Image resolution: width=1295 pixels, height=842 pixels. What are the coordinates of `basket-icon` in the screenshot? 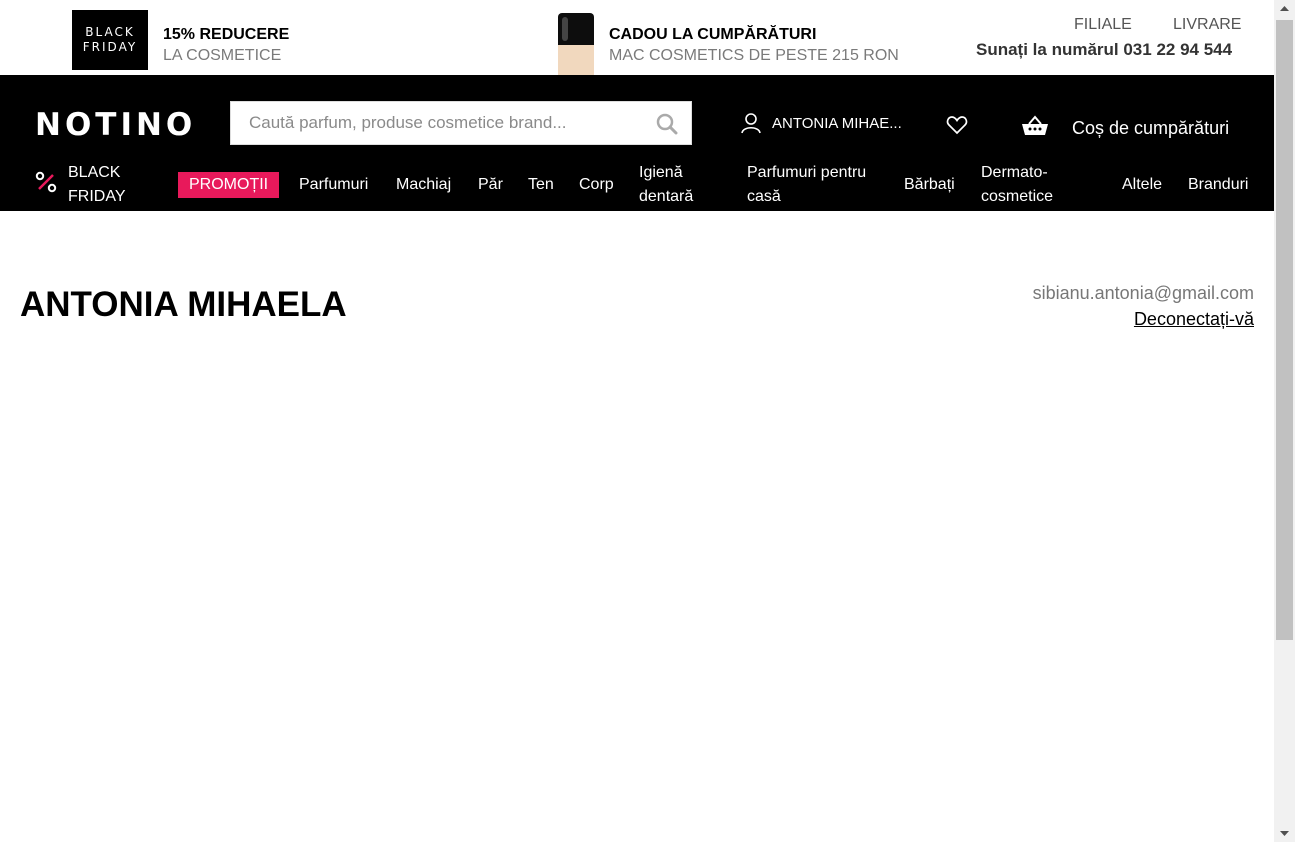 It's located at (1035, 128).